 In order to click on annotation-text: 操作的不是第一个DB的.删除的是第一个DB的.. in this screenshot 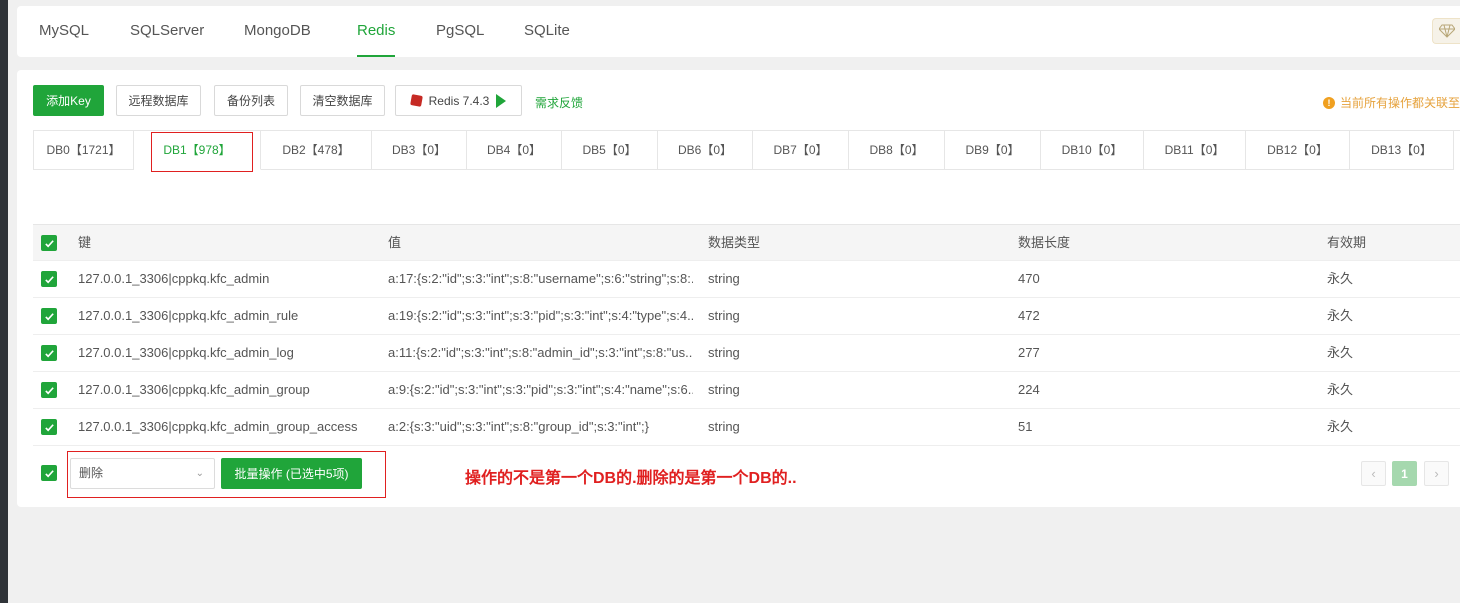, I will do `click(631, 478)`.